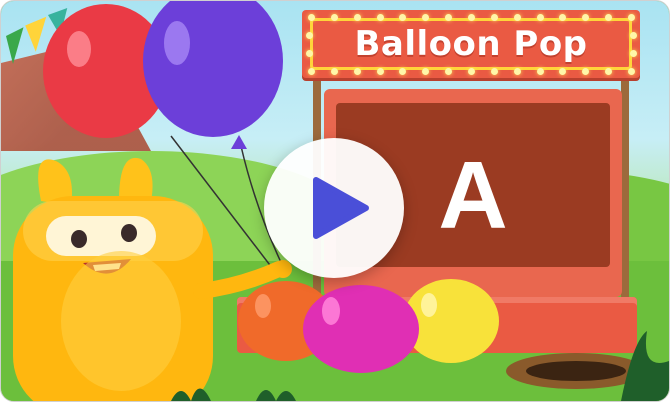 The width and height of the screenshot is (670, 402). Describe the element at coordinates (213, 75) in the screenshot. I see `purple-balloon` at that location.